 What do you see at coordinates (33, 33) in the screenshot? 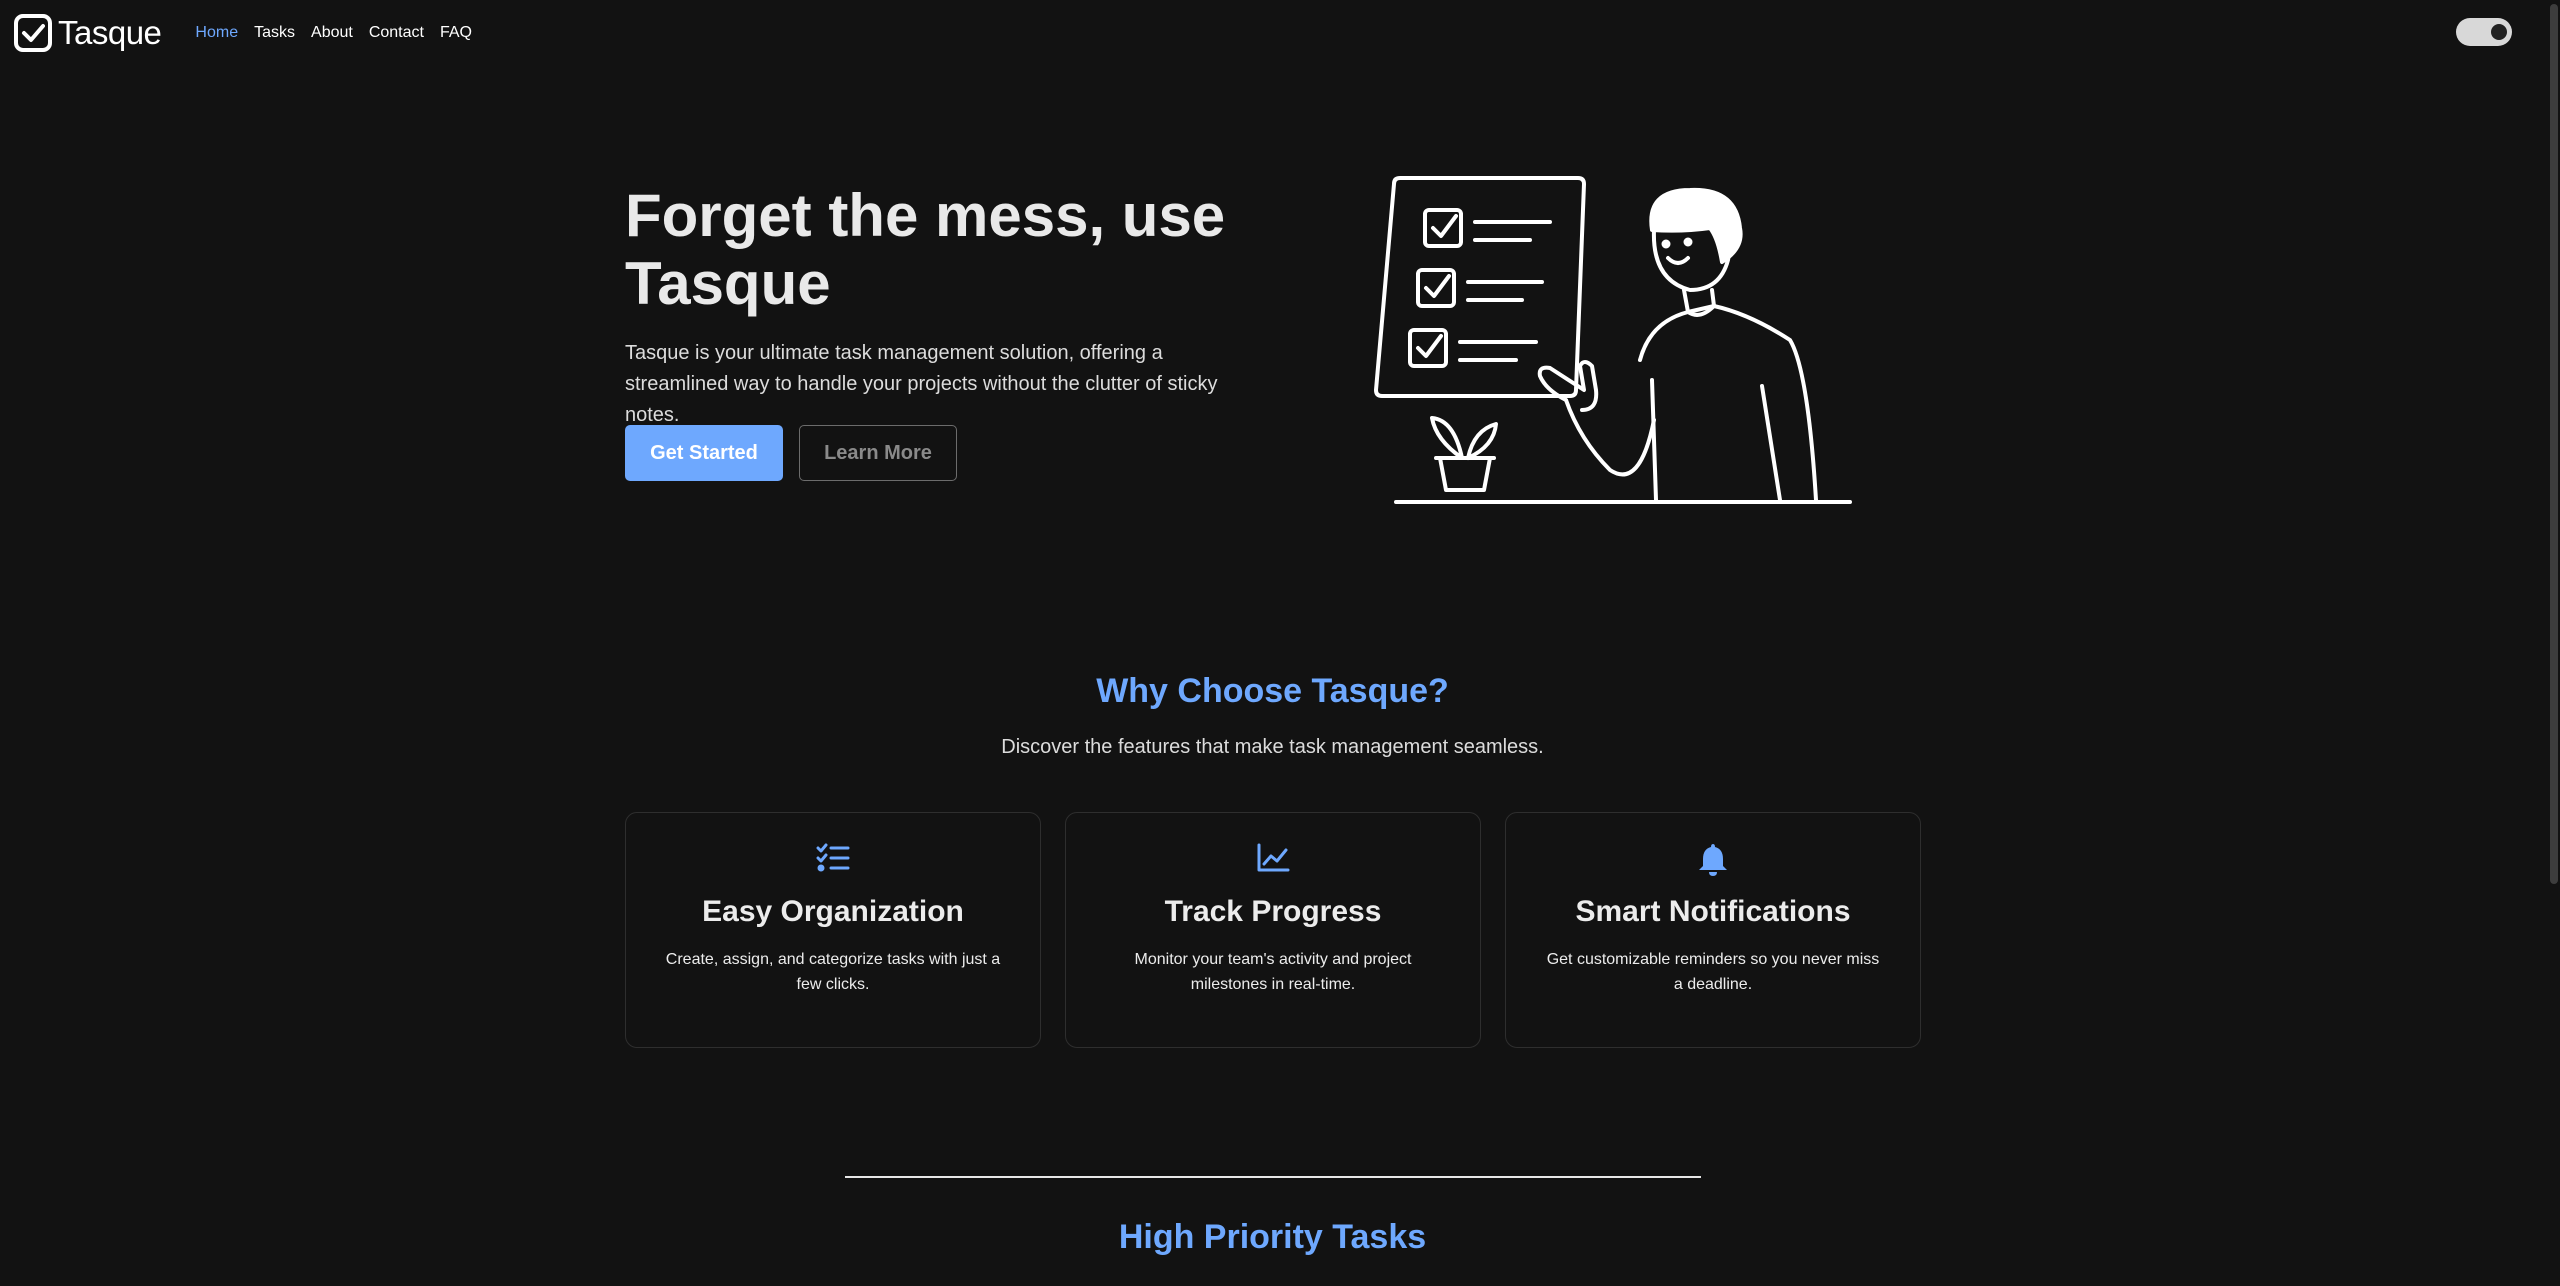
I see `logo-check-icon` at bounding box center [33, 33].